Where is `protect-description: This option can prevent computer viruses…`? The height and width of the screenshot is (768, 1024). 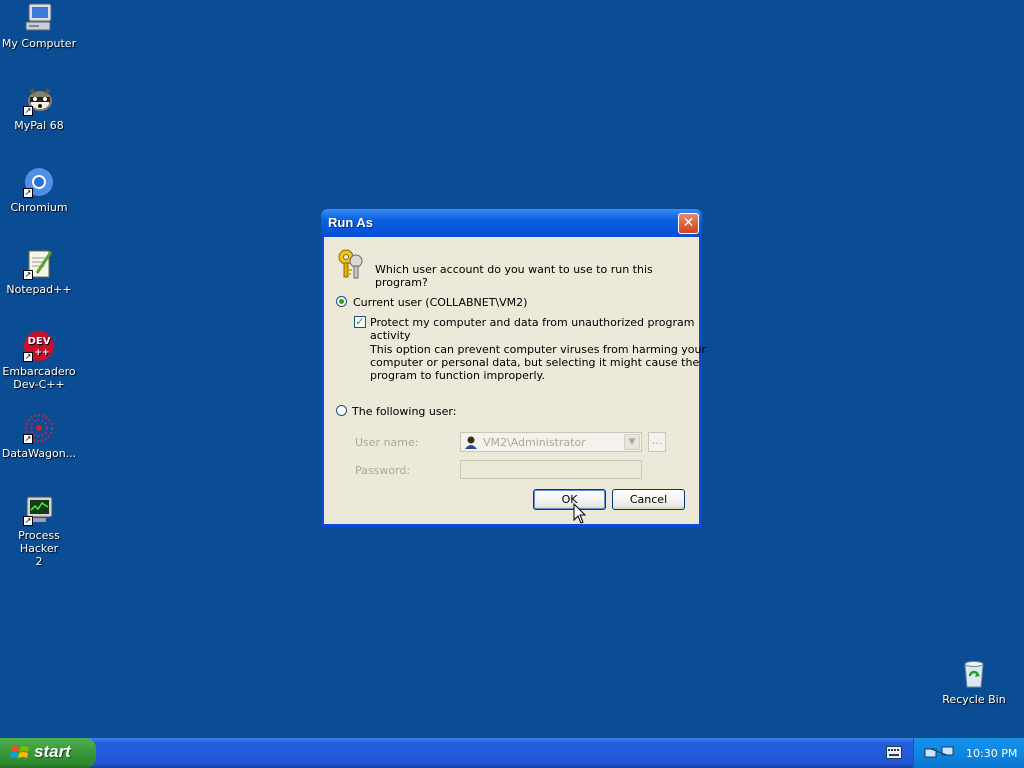
protect-description: This option can prevent computer viruses… is located at coordinates (538, 362).